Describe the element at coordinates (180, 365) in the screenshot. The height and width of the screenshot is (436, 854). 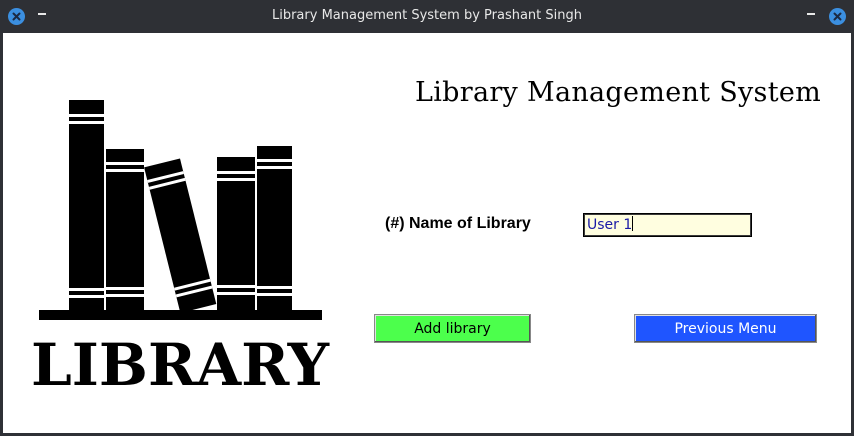
I see `logo-text: LIBRARY` at that location.